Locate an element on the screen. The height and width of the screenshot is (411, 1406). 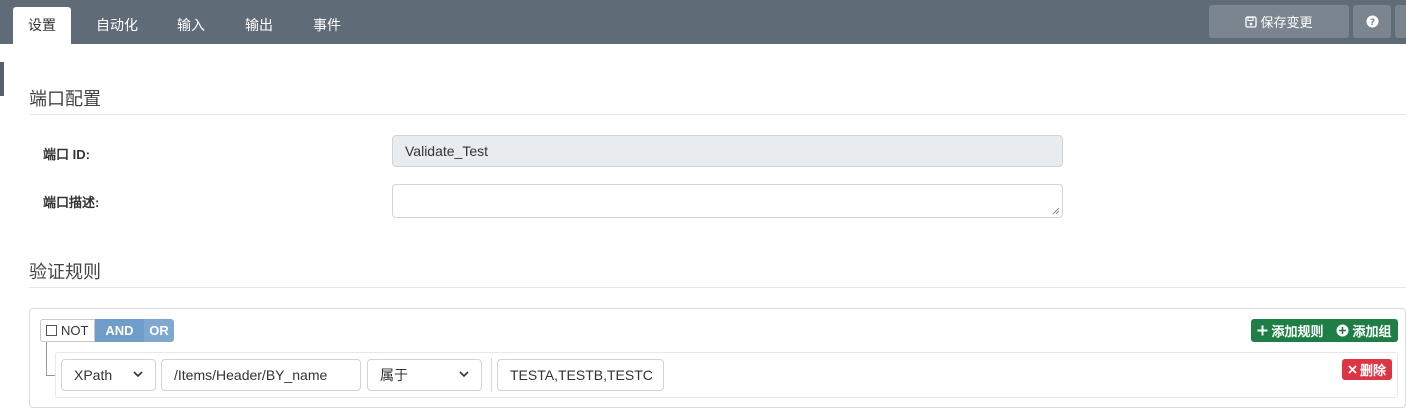
or-button: OR is located at coordinates (159, 330).